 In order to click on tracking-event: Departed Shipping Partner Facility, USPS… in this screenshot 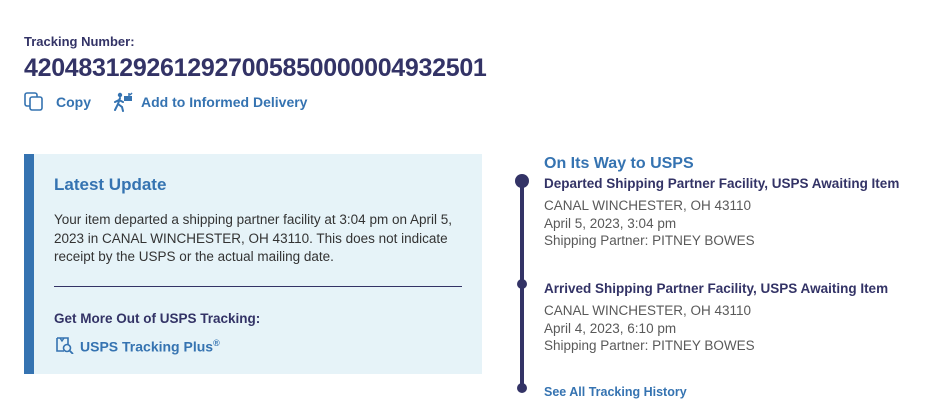, I will do `click(721, 213)`.